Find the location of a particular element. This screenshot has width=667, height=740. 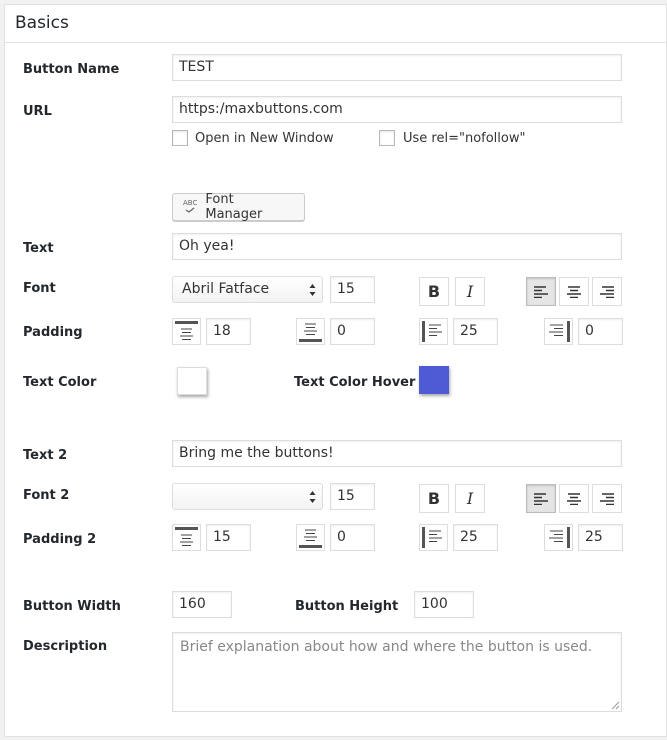

padding2-left-input: 25 is located at coordinates (475, 537).